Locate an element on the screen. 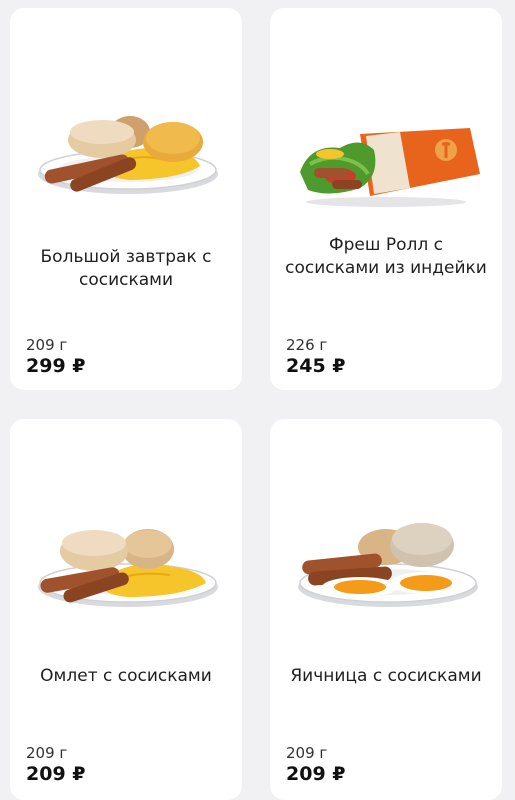  product-price: 245 ₽ is located at coordinates (316, 366).